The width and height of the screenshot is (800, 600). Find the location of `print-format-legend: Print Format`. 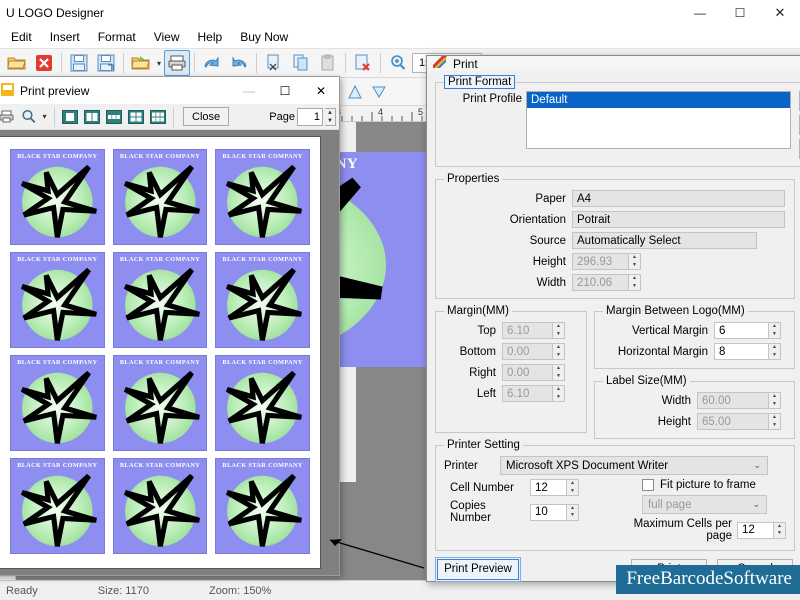

print-format-legend: Print Format is located at coordinates (480, 82).